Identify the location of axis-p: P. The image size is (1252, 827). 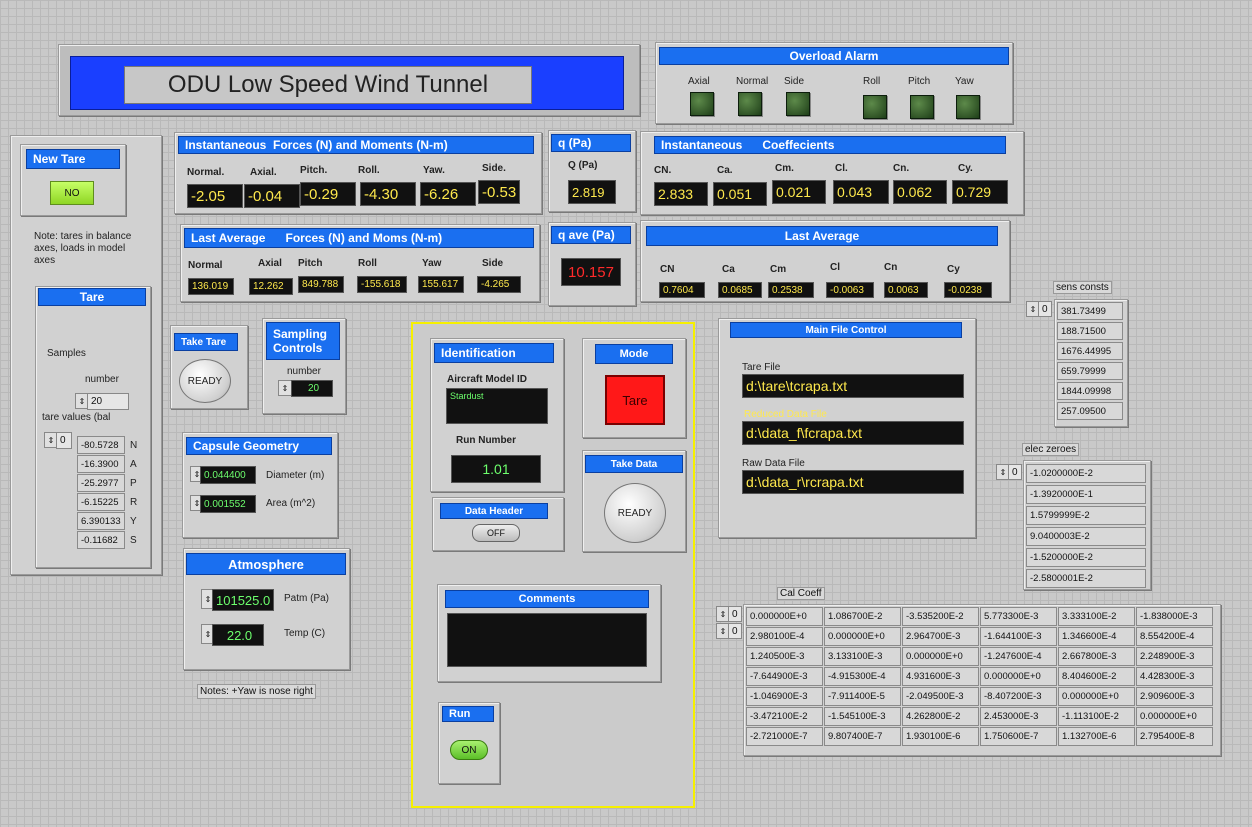
(133, 483).